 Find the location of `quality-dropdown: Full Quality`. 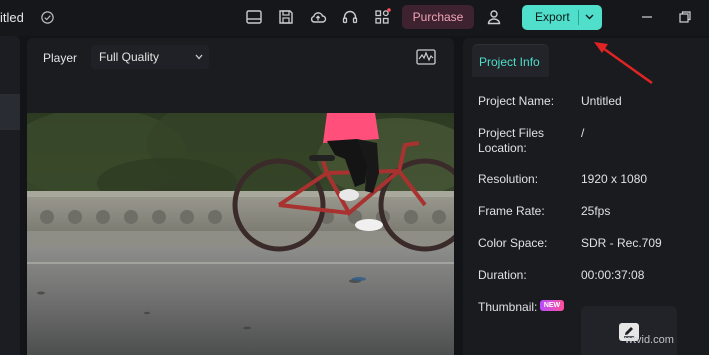

quality-dropdown: Full Quality is located at coordinates (150, 57).